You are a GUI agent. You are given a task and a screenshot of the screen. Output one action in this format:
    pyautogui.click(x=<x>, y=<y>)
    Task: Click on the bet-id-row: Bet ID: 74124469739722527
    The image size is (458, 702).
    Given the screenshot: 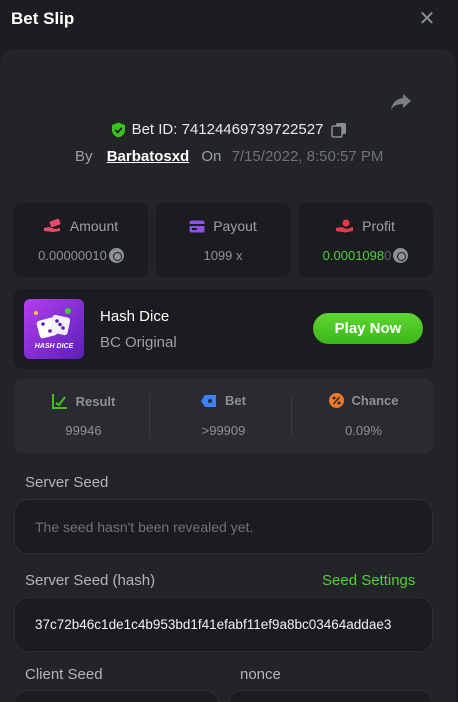 What is the action you would take?
    pyautogui.click(x=229, y=131)
    